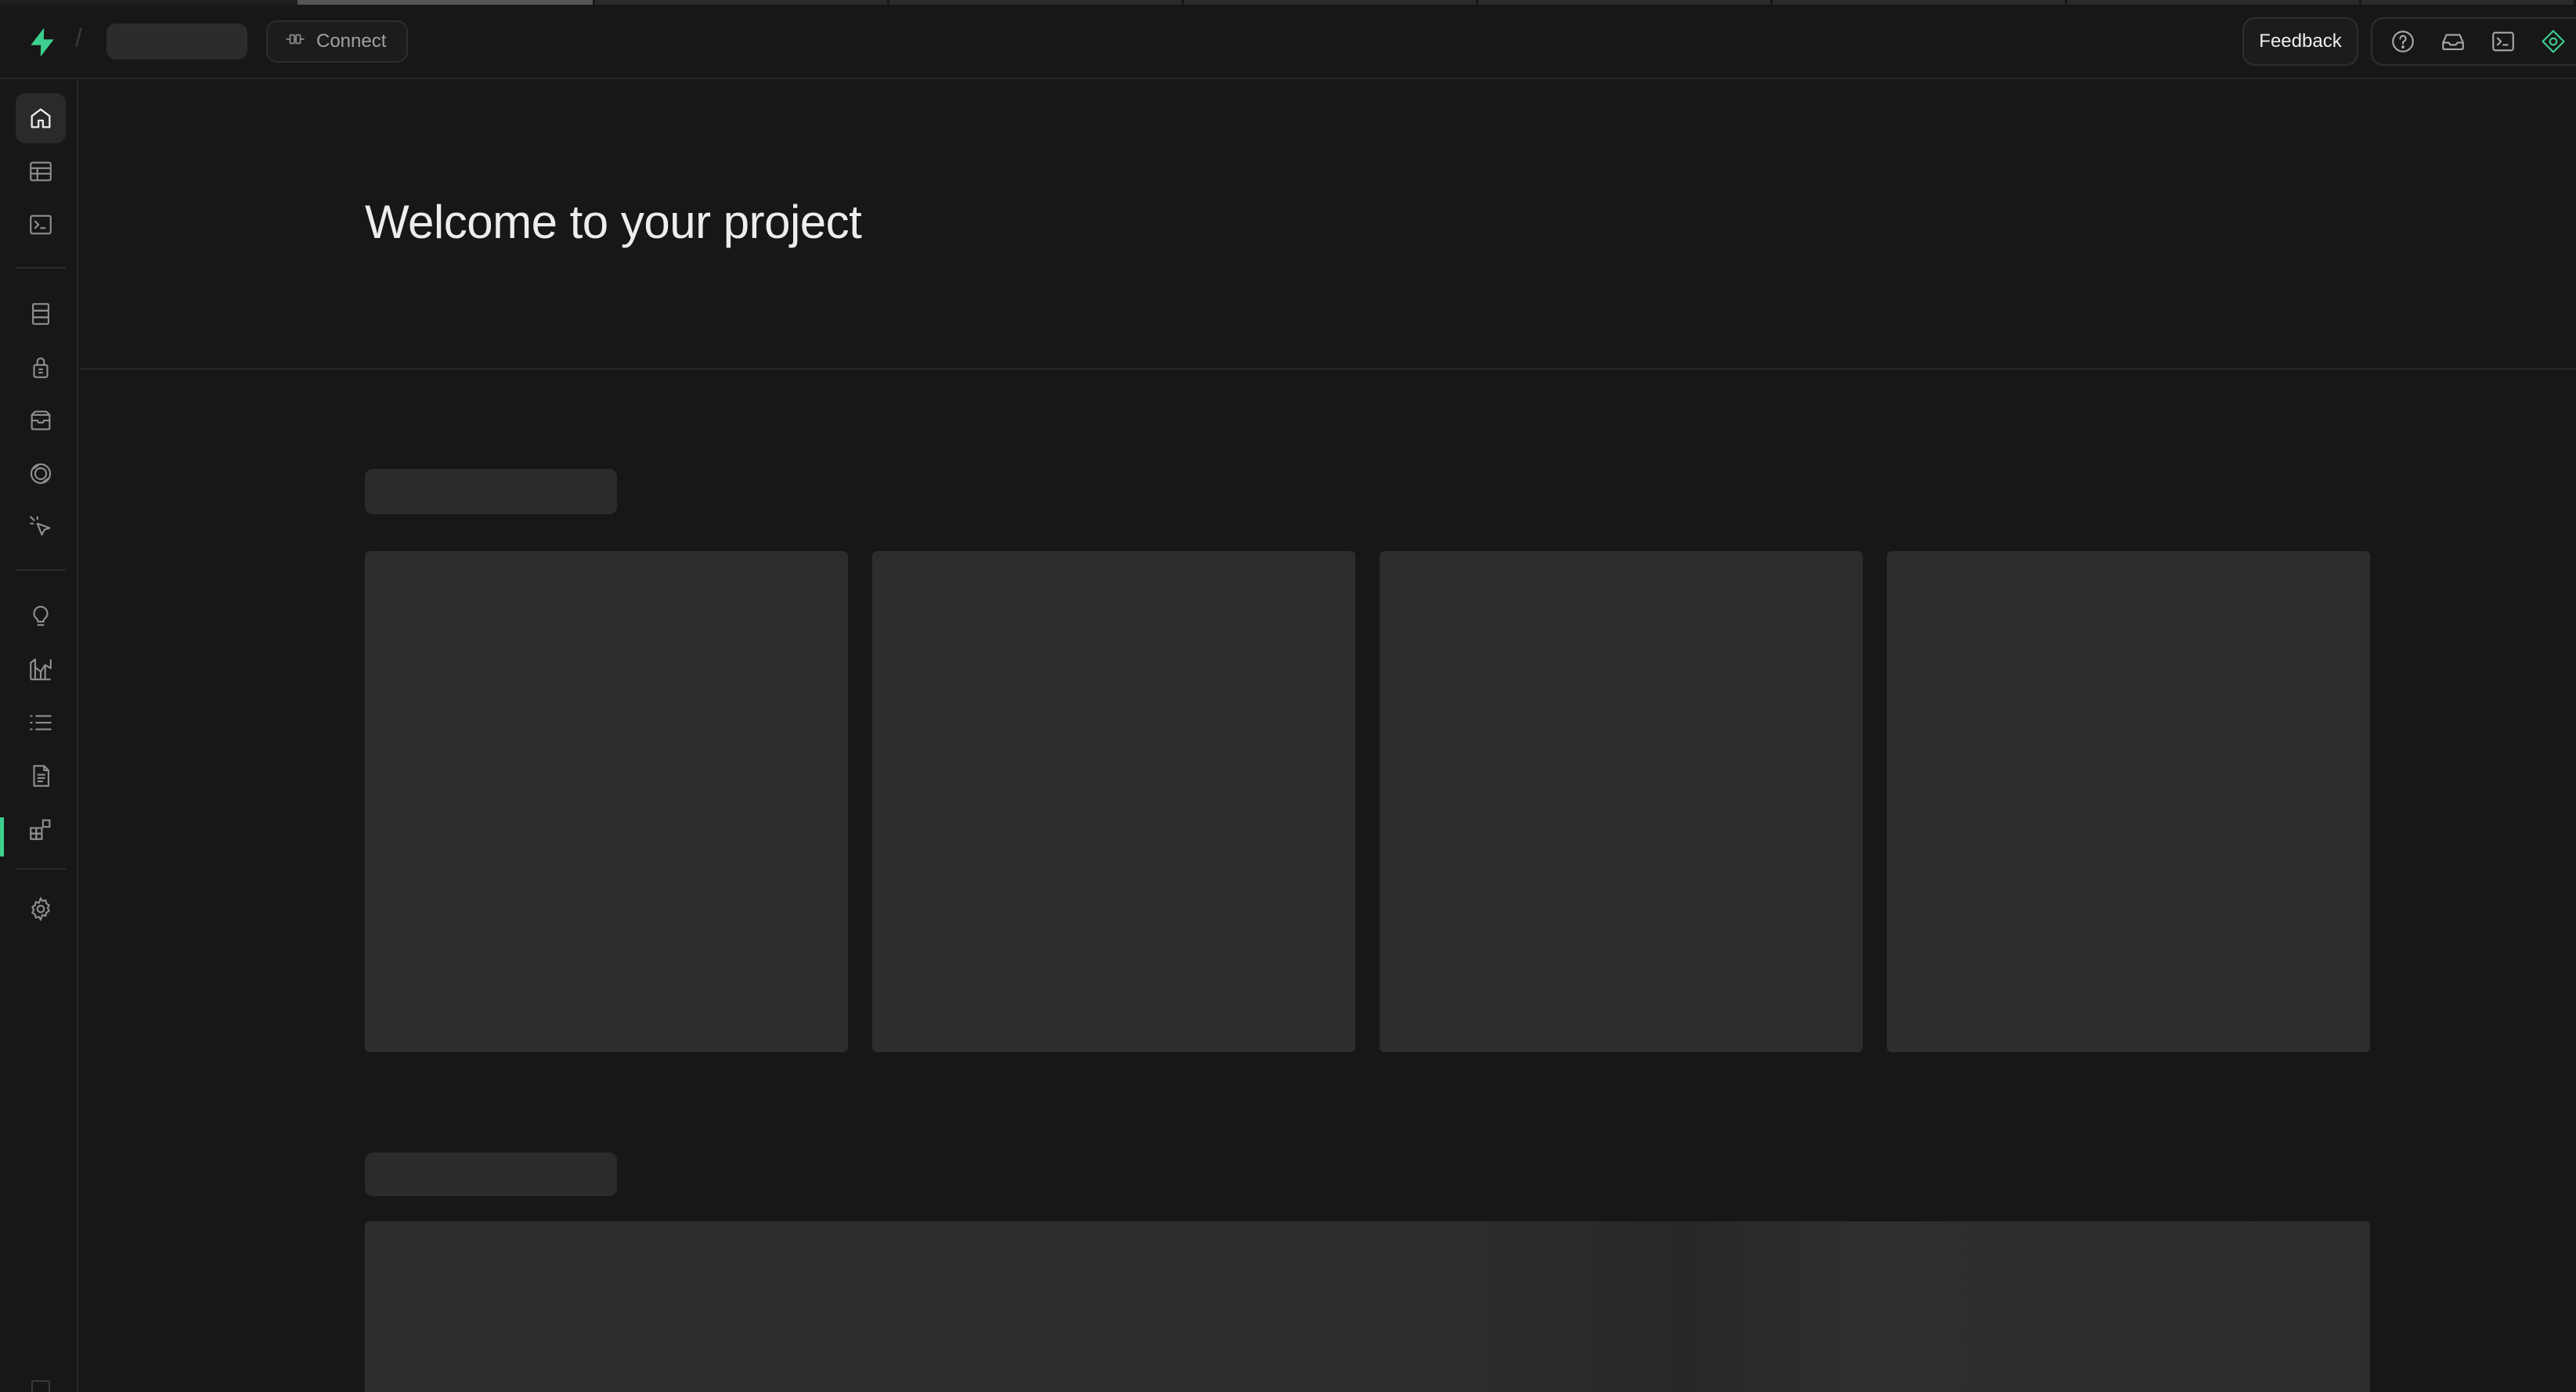 This screenshot has height=1392, width=2576. Describe the element at coordinates (41, 474) in the screenshot. I see `sidebar-item-realtime` at that location.